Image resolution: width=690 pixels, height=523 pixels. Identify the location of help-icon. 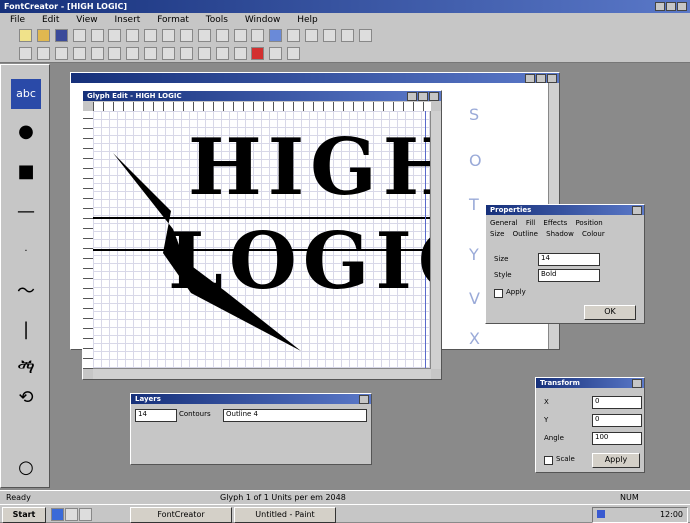
(365, 35).